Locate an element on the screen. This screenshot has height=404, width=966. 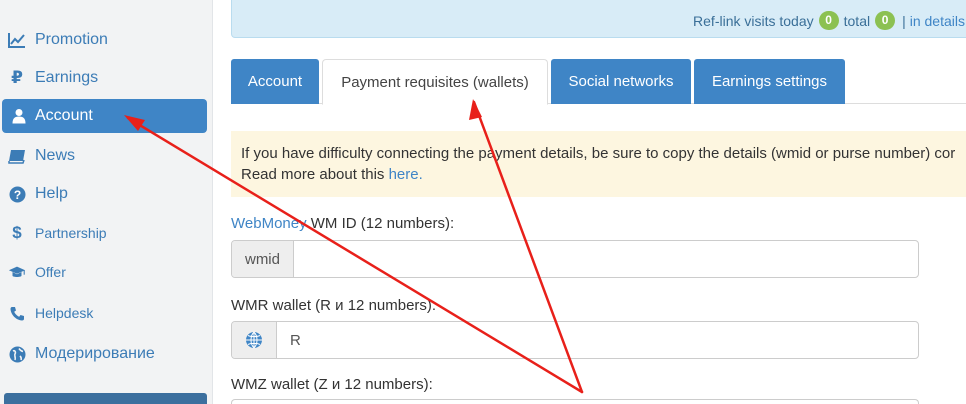
phone-icon is located at coordinates (17, 313).